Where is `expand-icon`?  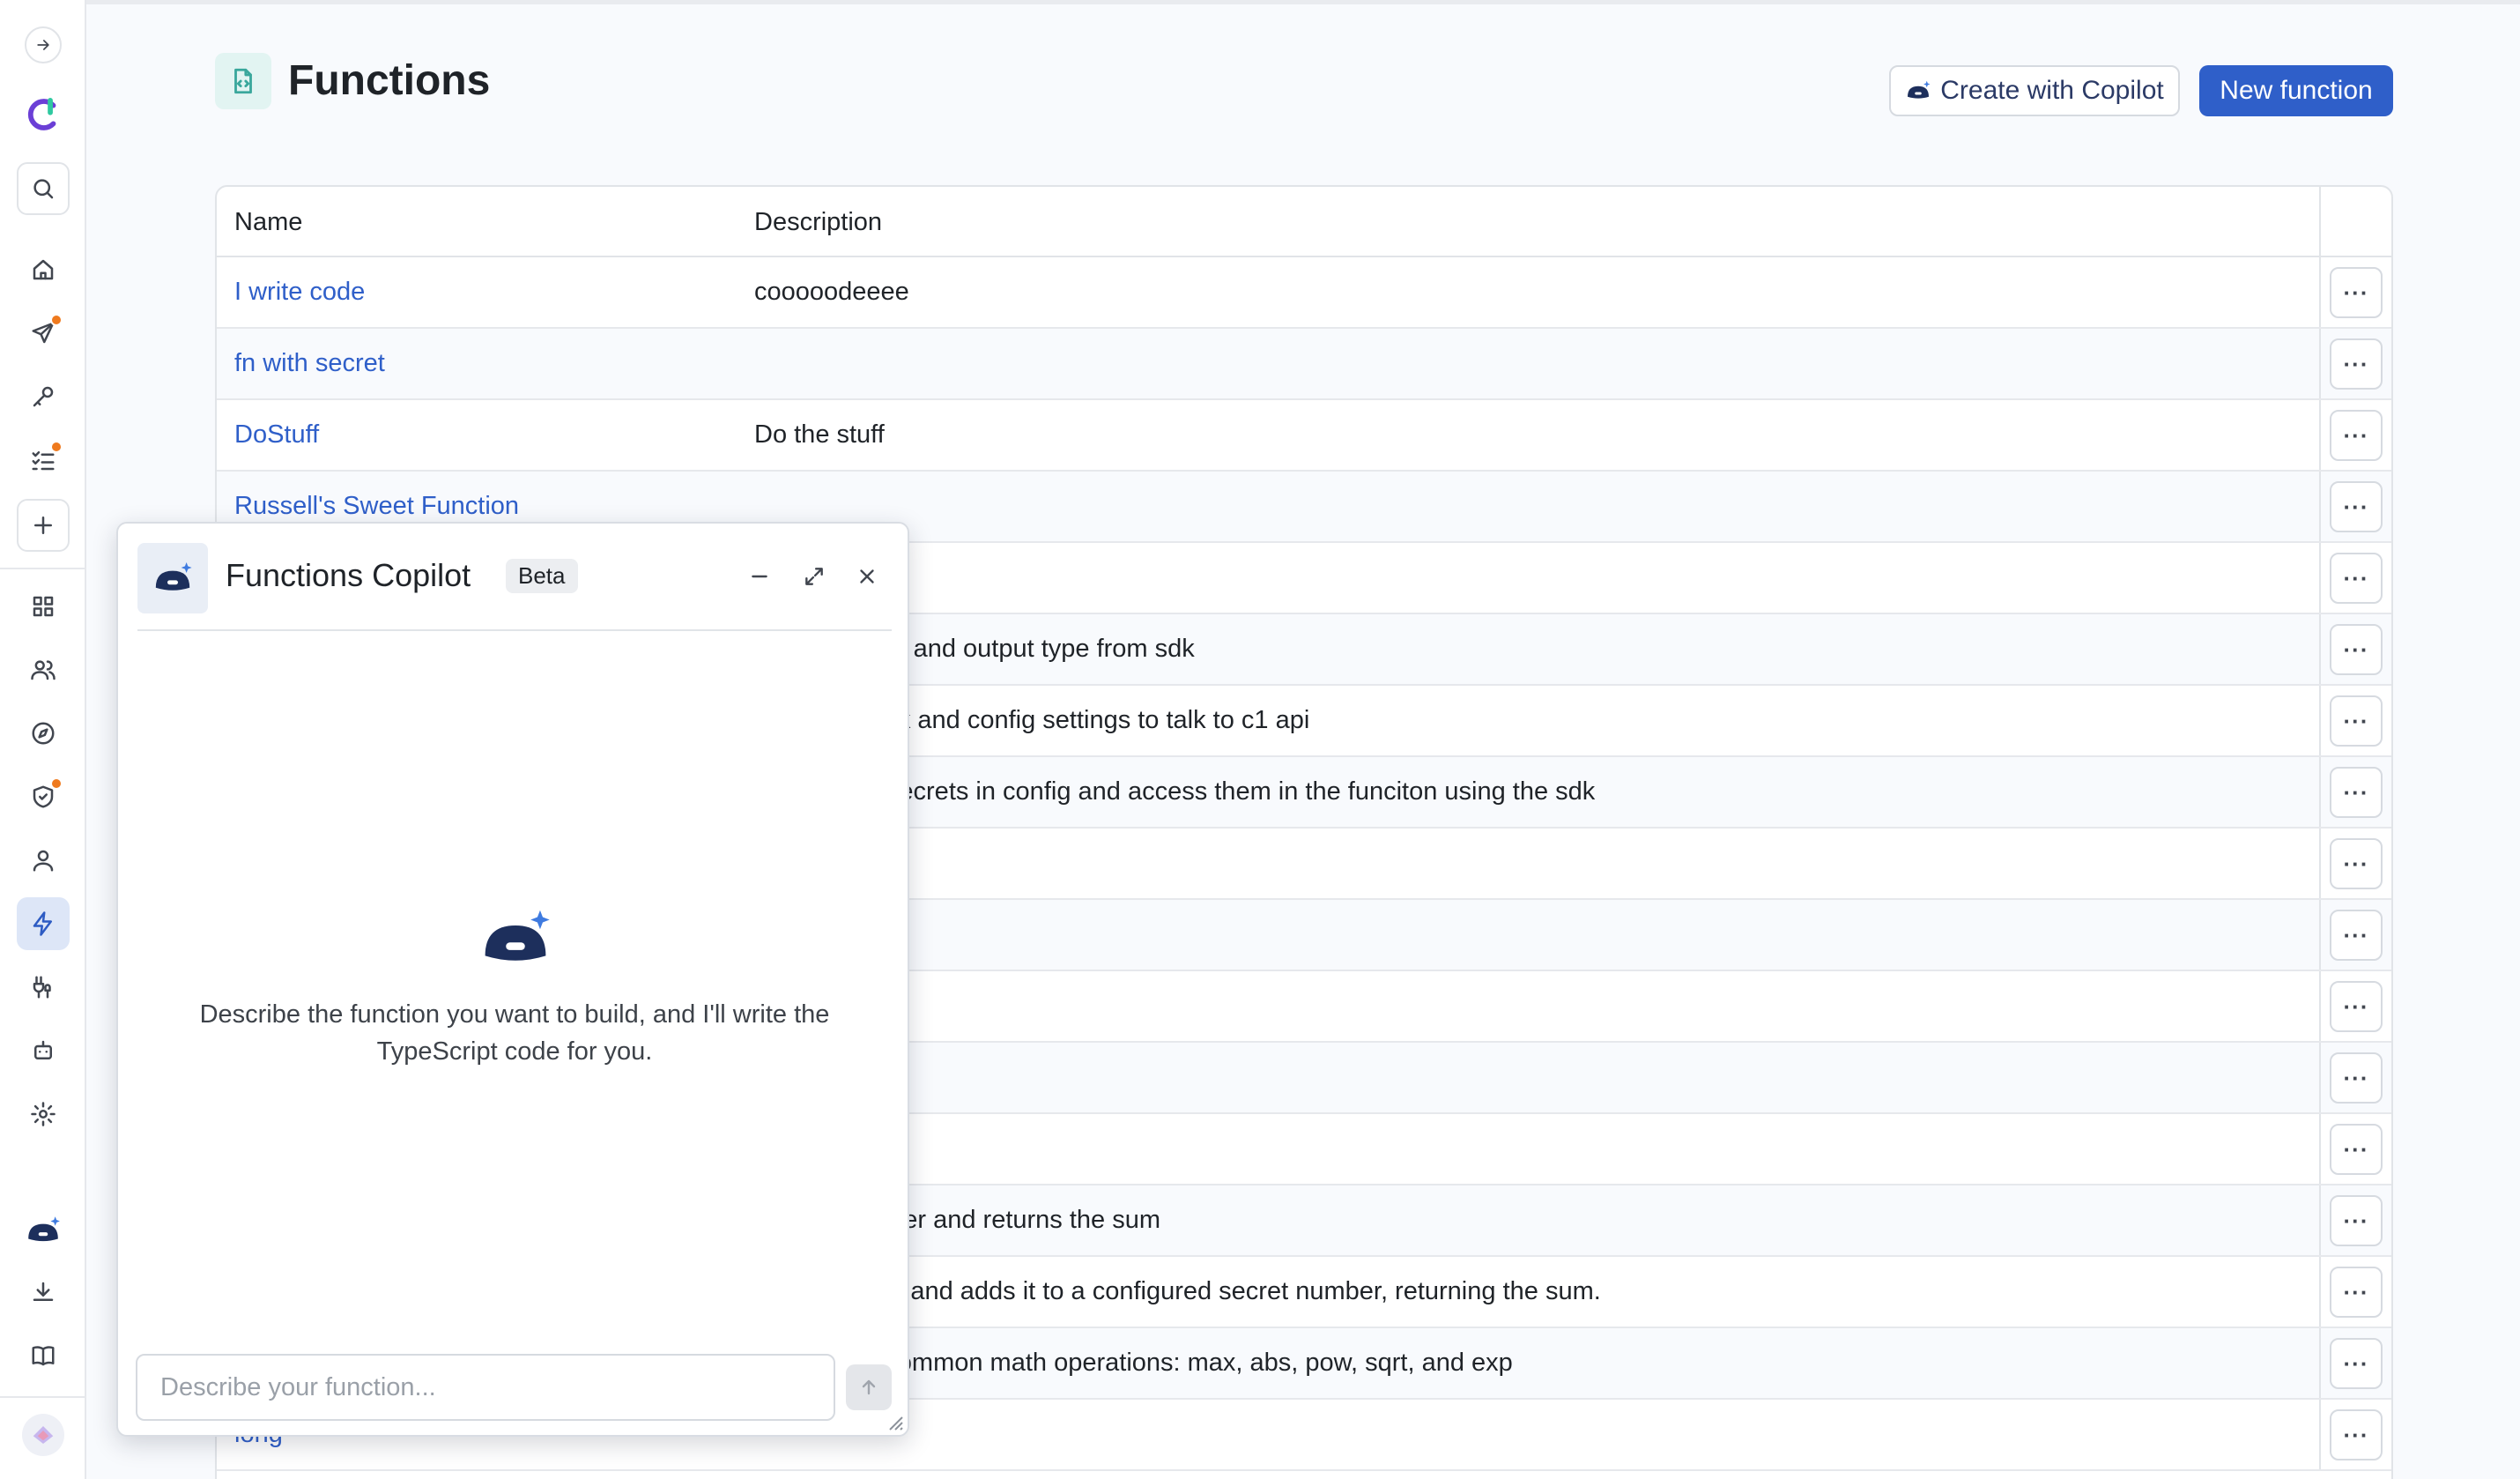
expand-icon is located at coordinates (814, 576).